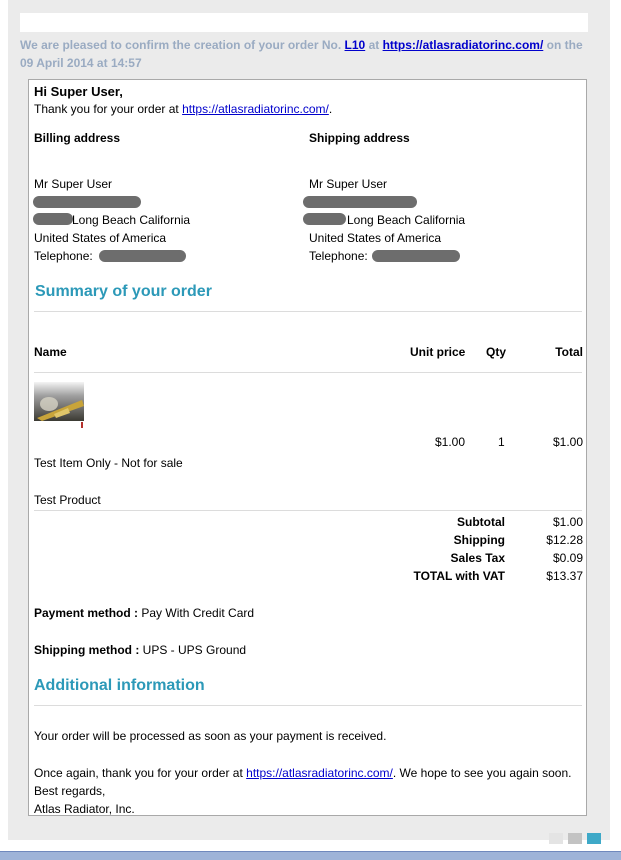 The height and width of the screenshot is (860, 621). What do you see at coordinates (77, 138) in the screenshot?
I see `billing-title: Billing address` at bounding box center [77, 138].